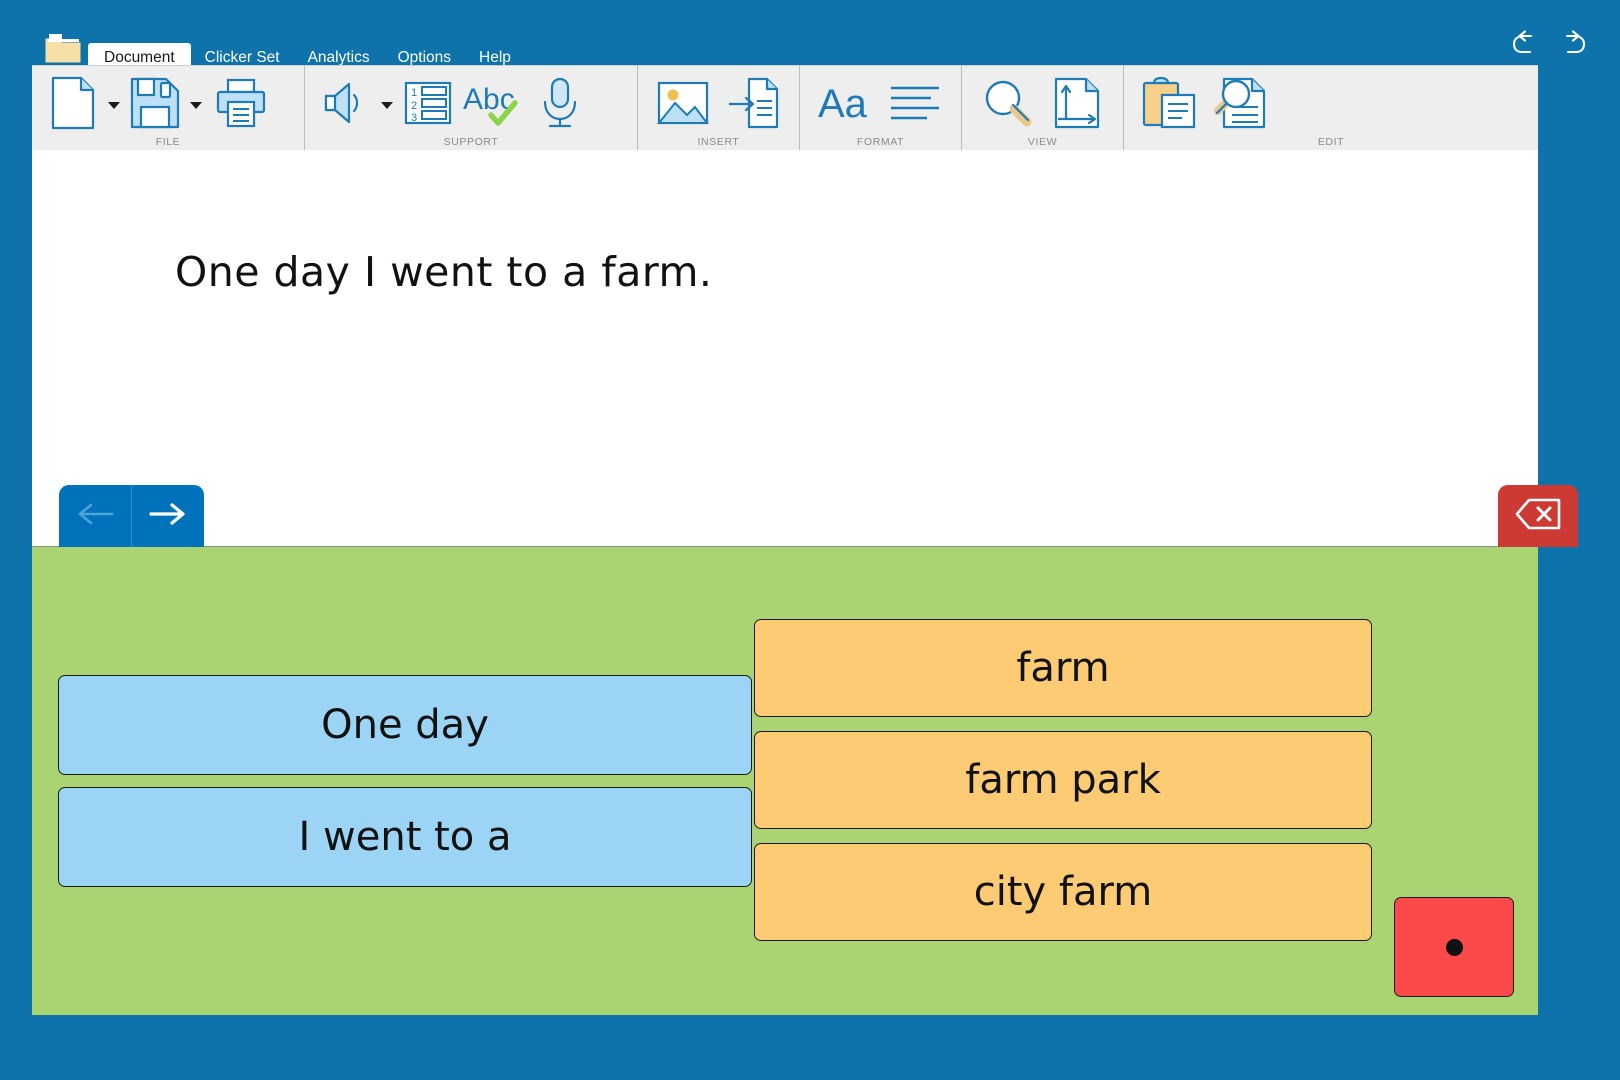 The height and width of the screenshot is (1080, 1620). What do you see at coordinates (196, 105) in the screenshot?
I see `save-dropdown-caret` at bounding box center [196, 105].